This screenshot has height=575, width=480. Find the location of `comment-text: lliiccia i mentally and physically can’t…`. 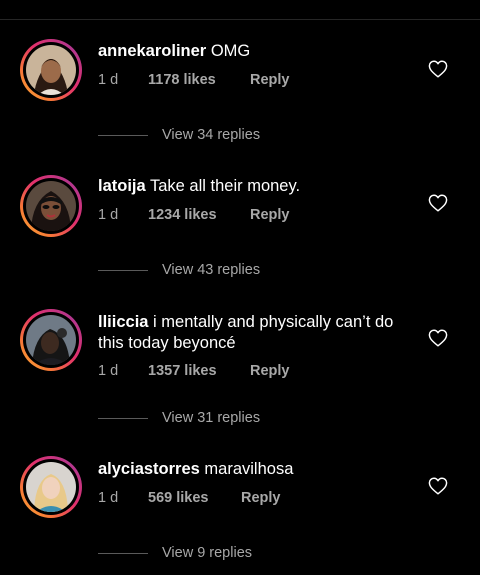

comment-text: lliiccia i mentally and physically can’t… is located at coordinates (248, 333).